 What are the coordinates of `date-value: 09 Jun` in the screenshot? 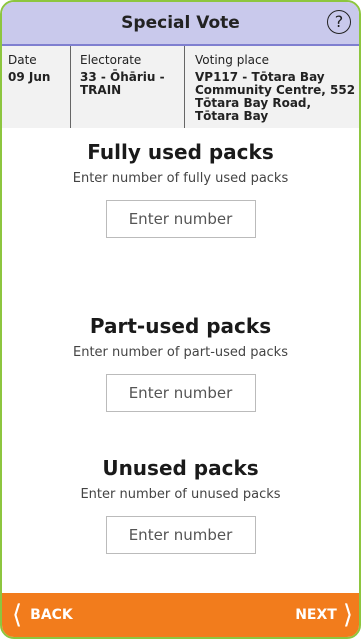 It's located at (29, 77).